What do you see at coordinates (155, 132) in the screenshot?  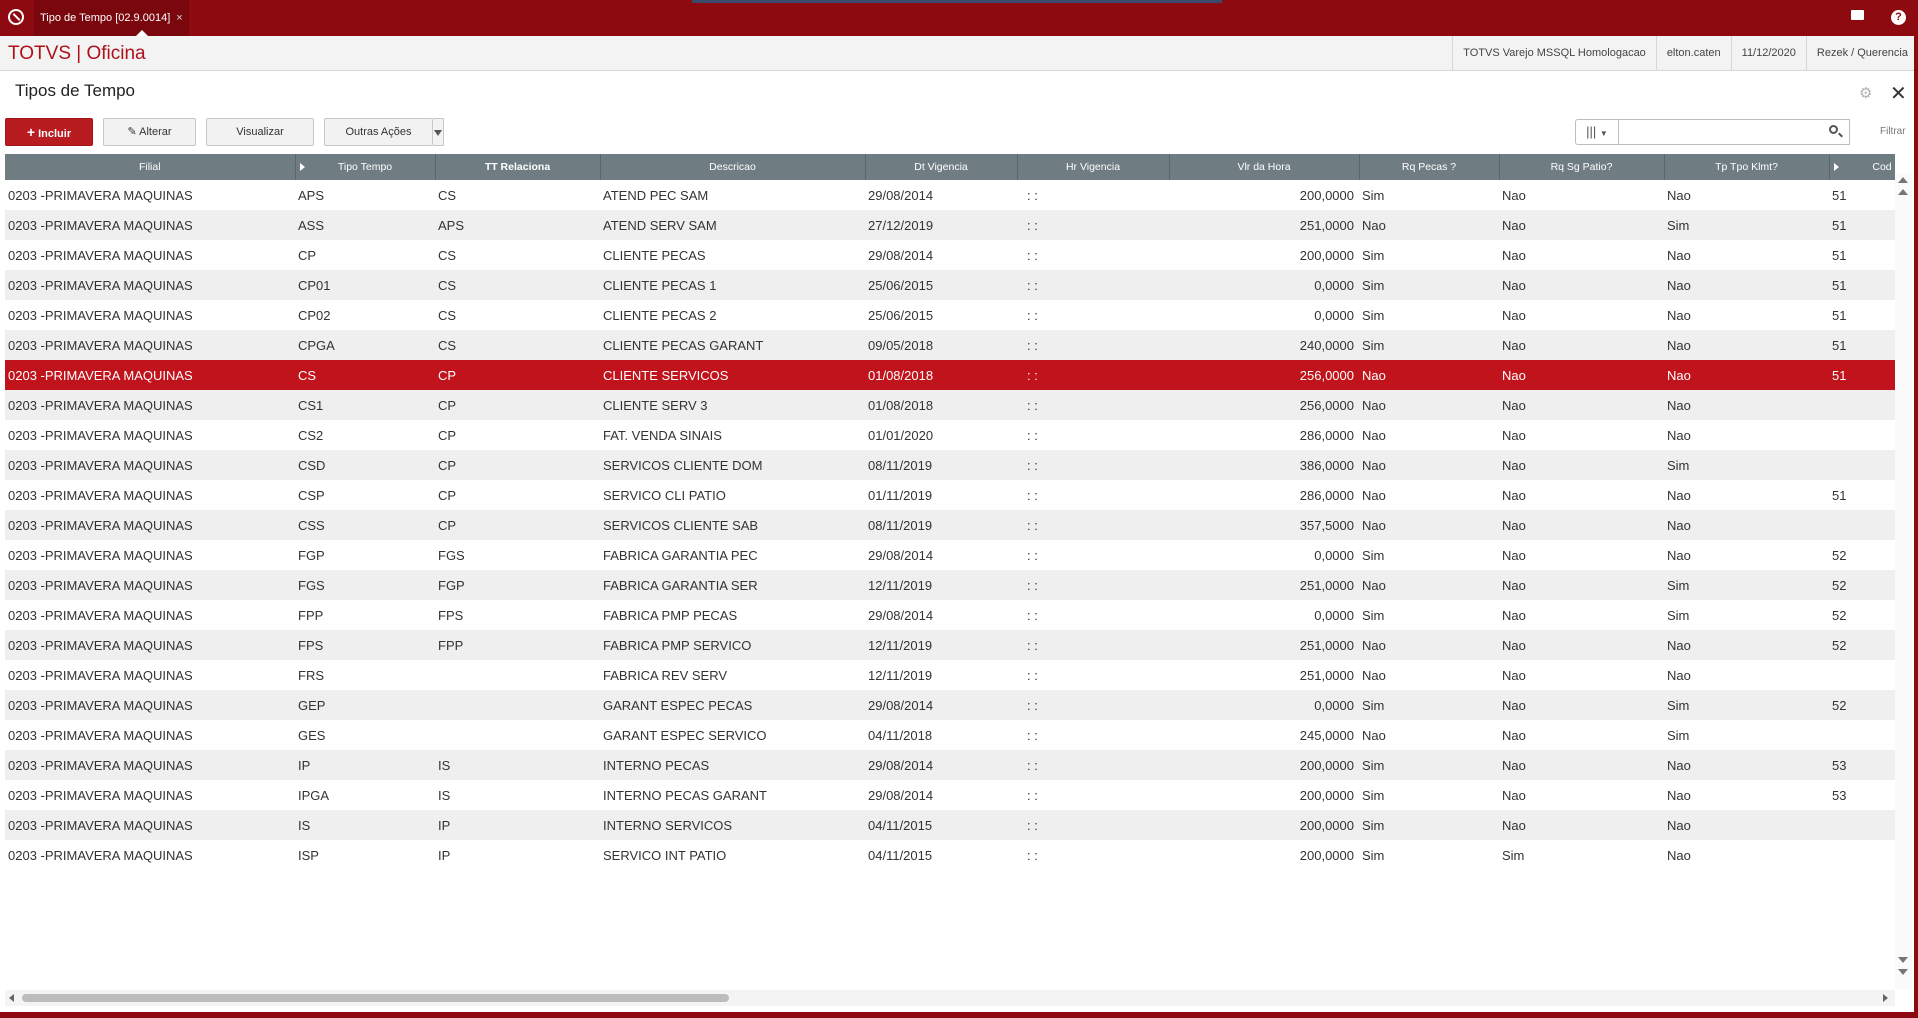 I see `alterar-label: Alterar` at bounding box center [155, 132].